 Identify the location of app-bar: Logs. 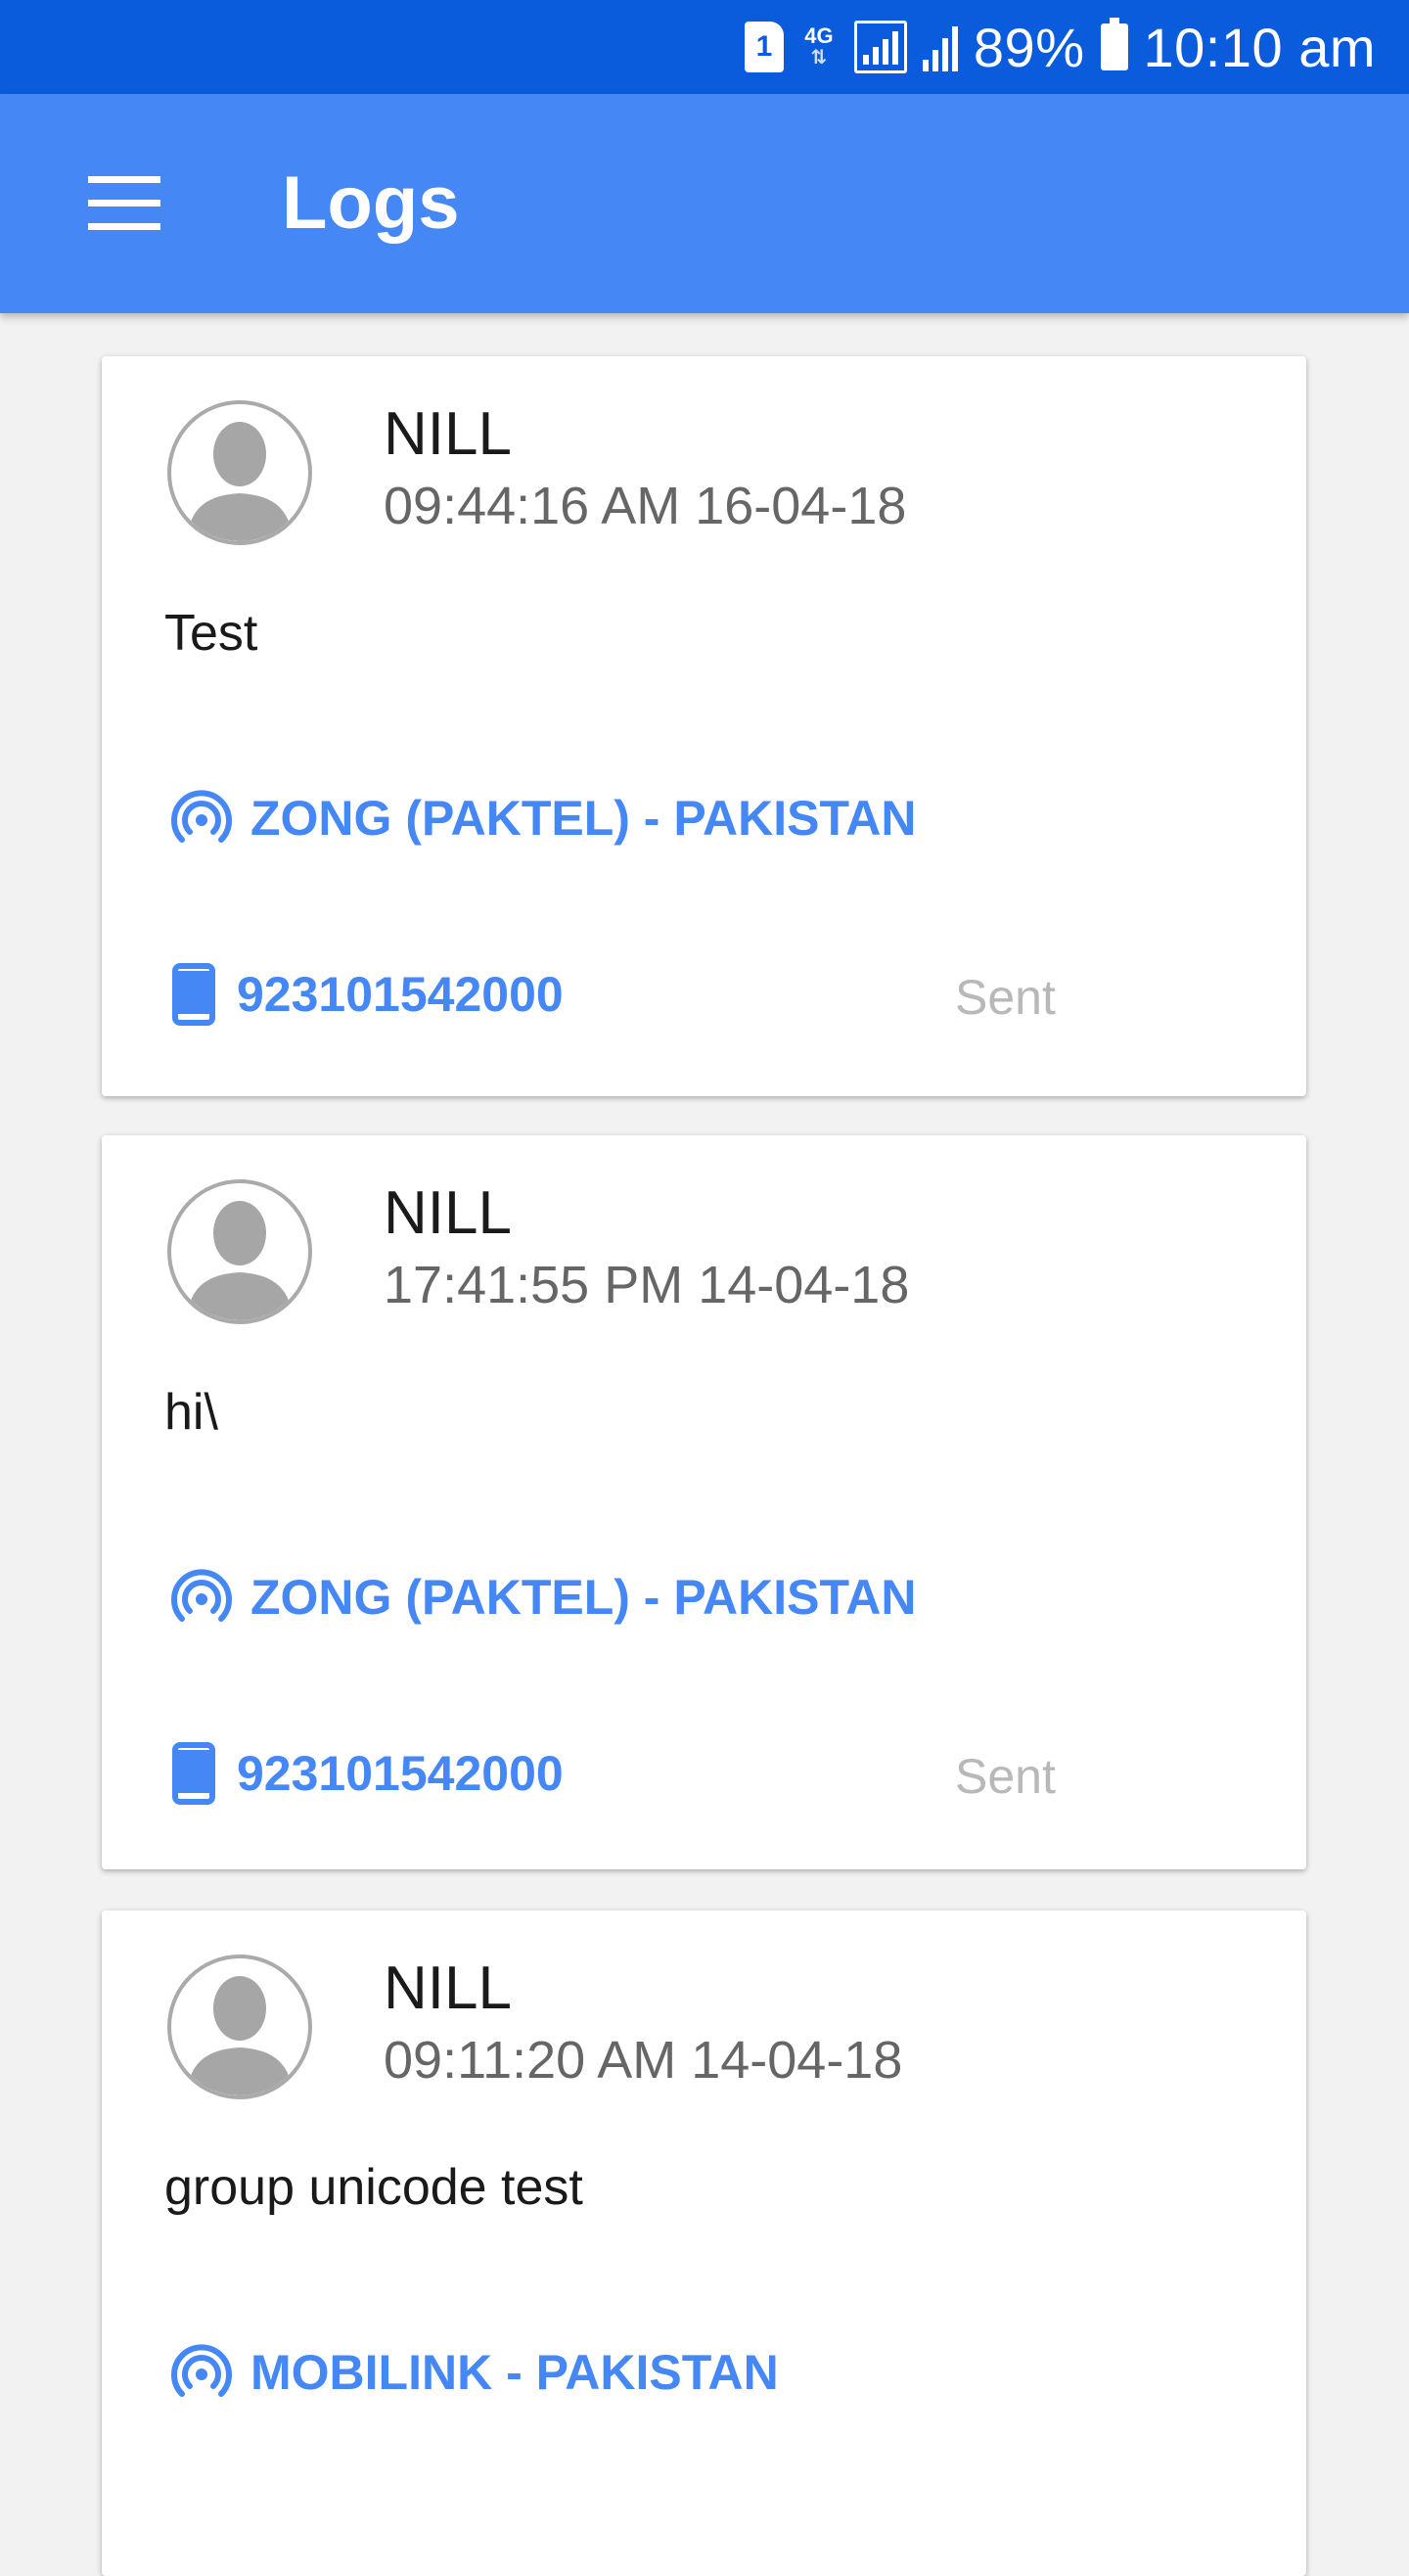
(705, 203).